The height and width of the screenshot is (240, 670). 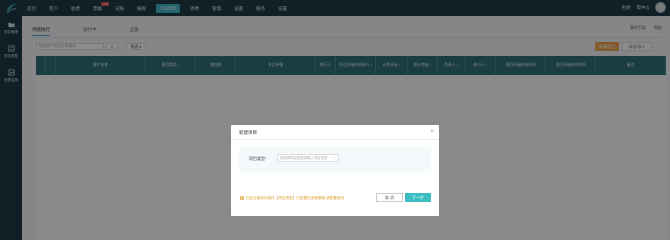 What do you see at coordinates (295, 198) in the screenshot?
I see `hint-message: 在此在客制化组件【项目类型】已配置的流程模板,请配置使用` at bounding box center [295, 198].